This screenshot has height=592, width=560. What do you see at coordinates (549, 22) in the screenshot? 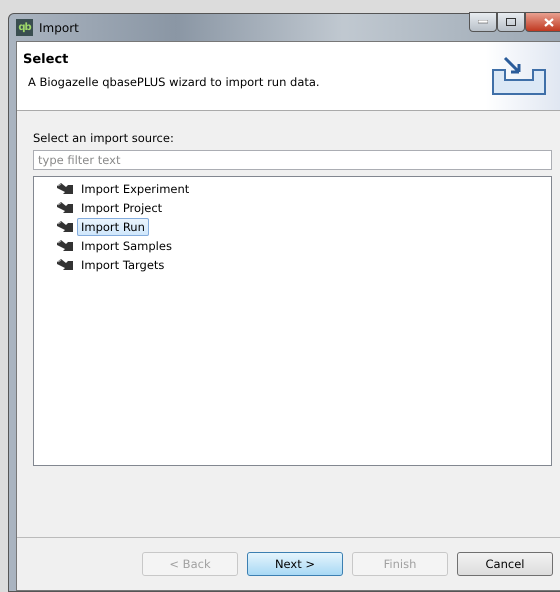
I see `close-icon` at bounding box center [549, 22].